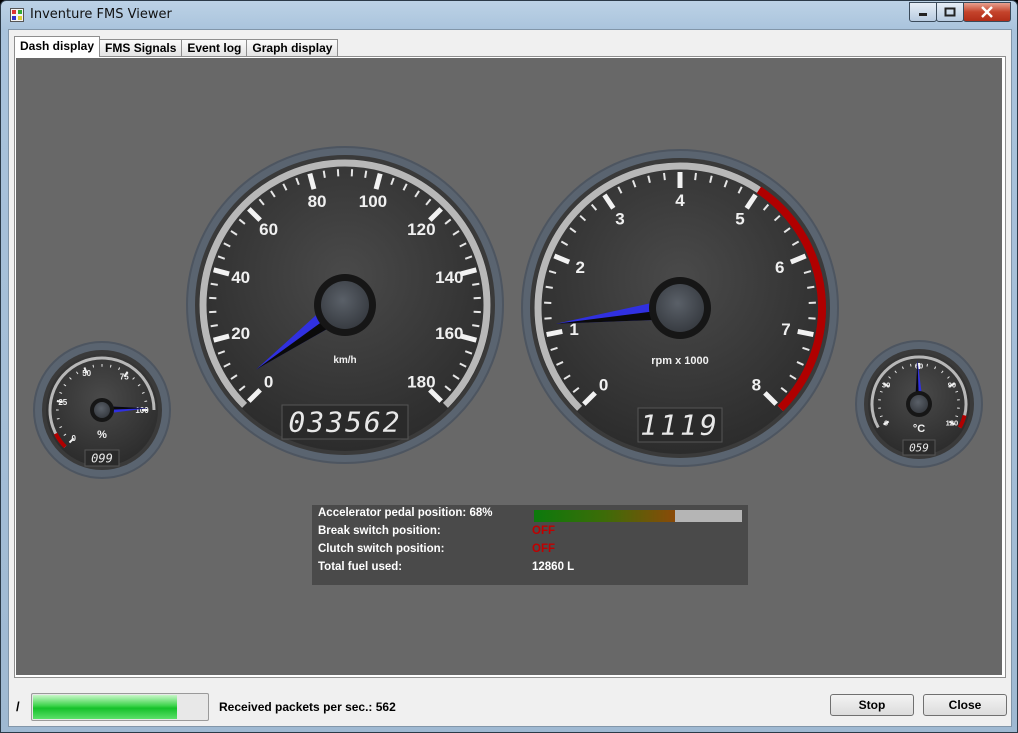 The image size is (1018, 733). I want to click on fuel-tick-label: 50, so click(86, 373).